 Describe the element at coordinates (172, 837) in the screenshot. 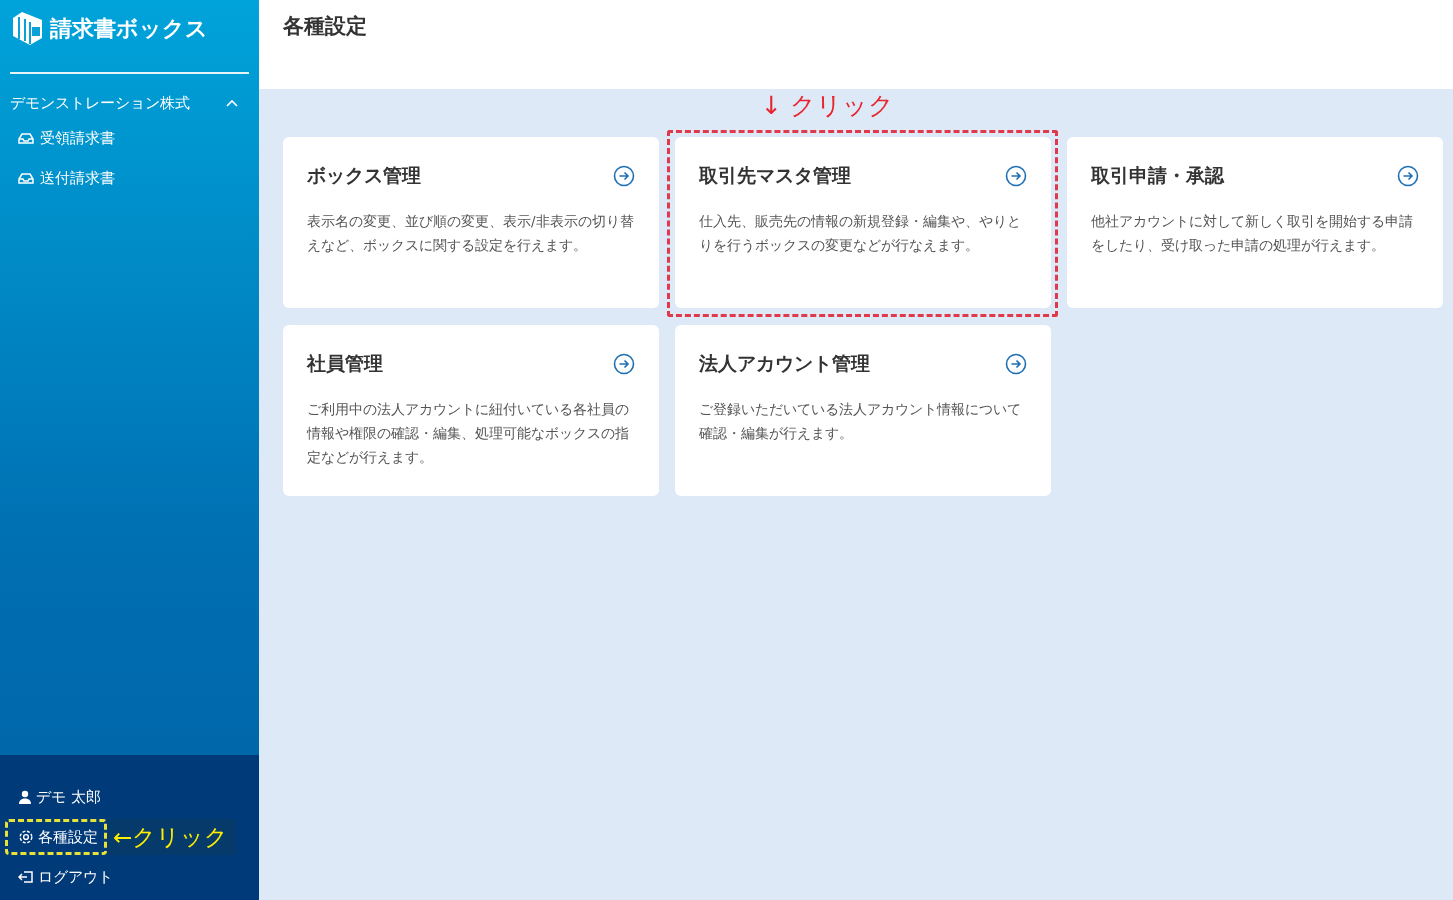

I see `annotation-label: ←クリック` at that location.